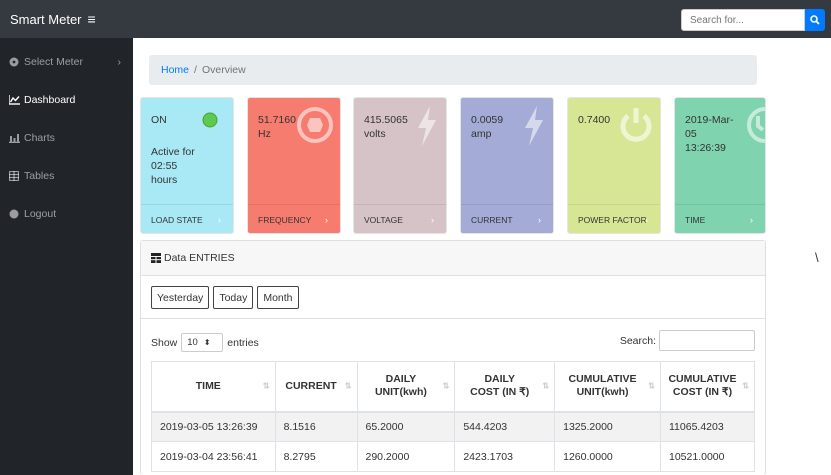 The image size is (831, 475). What do you see at coordinates (453, 70) in the screenshot?
I see `breadcrumb: Home / Overview` at bounding box center [453, 70].